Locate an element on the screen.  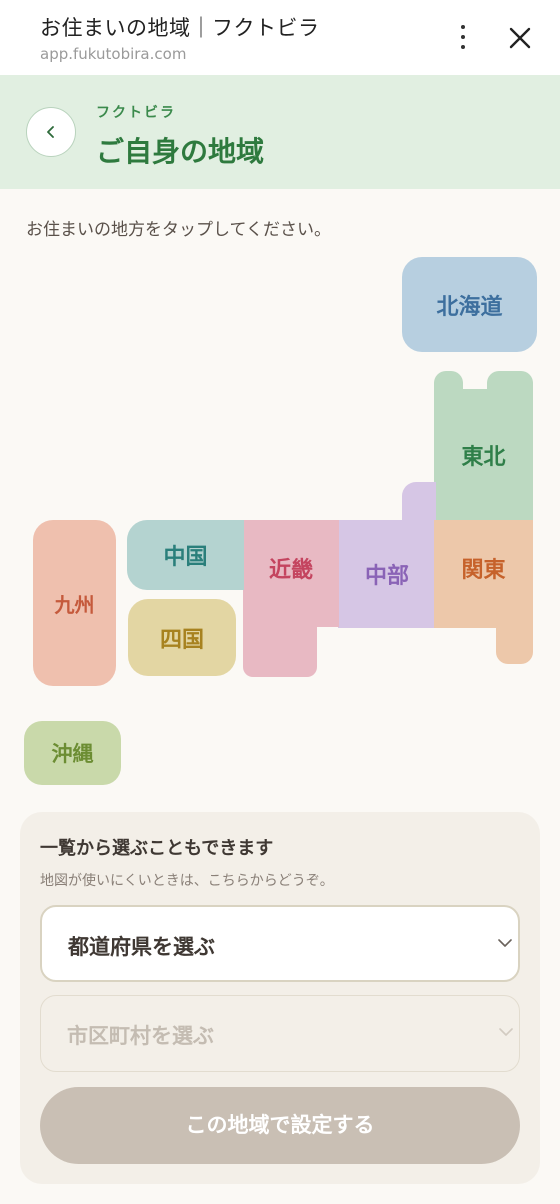
region-shikoku-label: 四国 is located at coordinates (181, 640).